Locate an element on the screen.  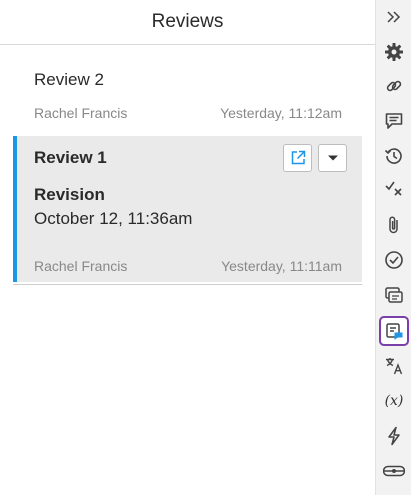
right-toolbar: (x) is located at coordinates (393, 247).